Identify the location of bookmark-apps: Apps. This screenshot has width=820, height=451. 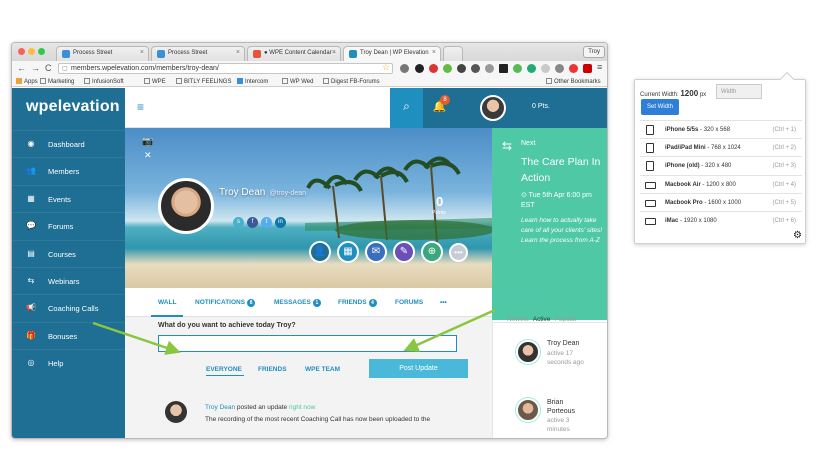
(27, 81).